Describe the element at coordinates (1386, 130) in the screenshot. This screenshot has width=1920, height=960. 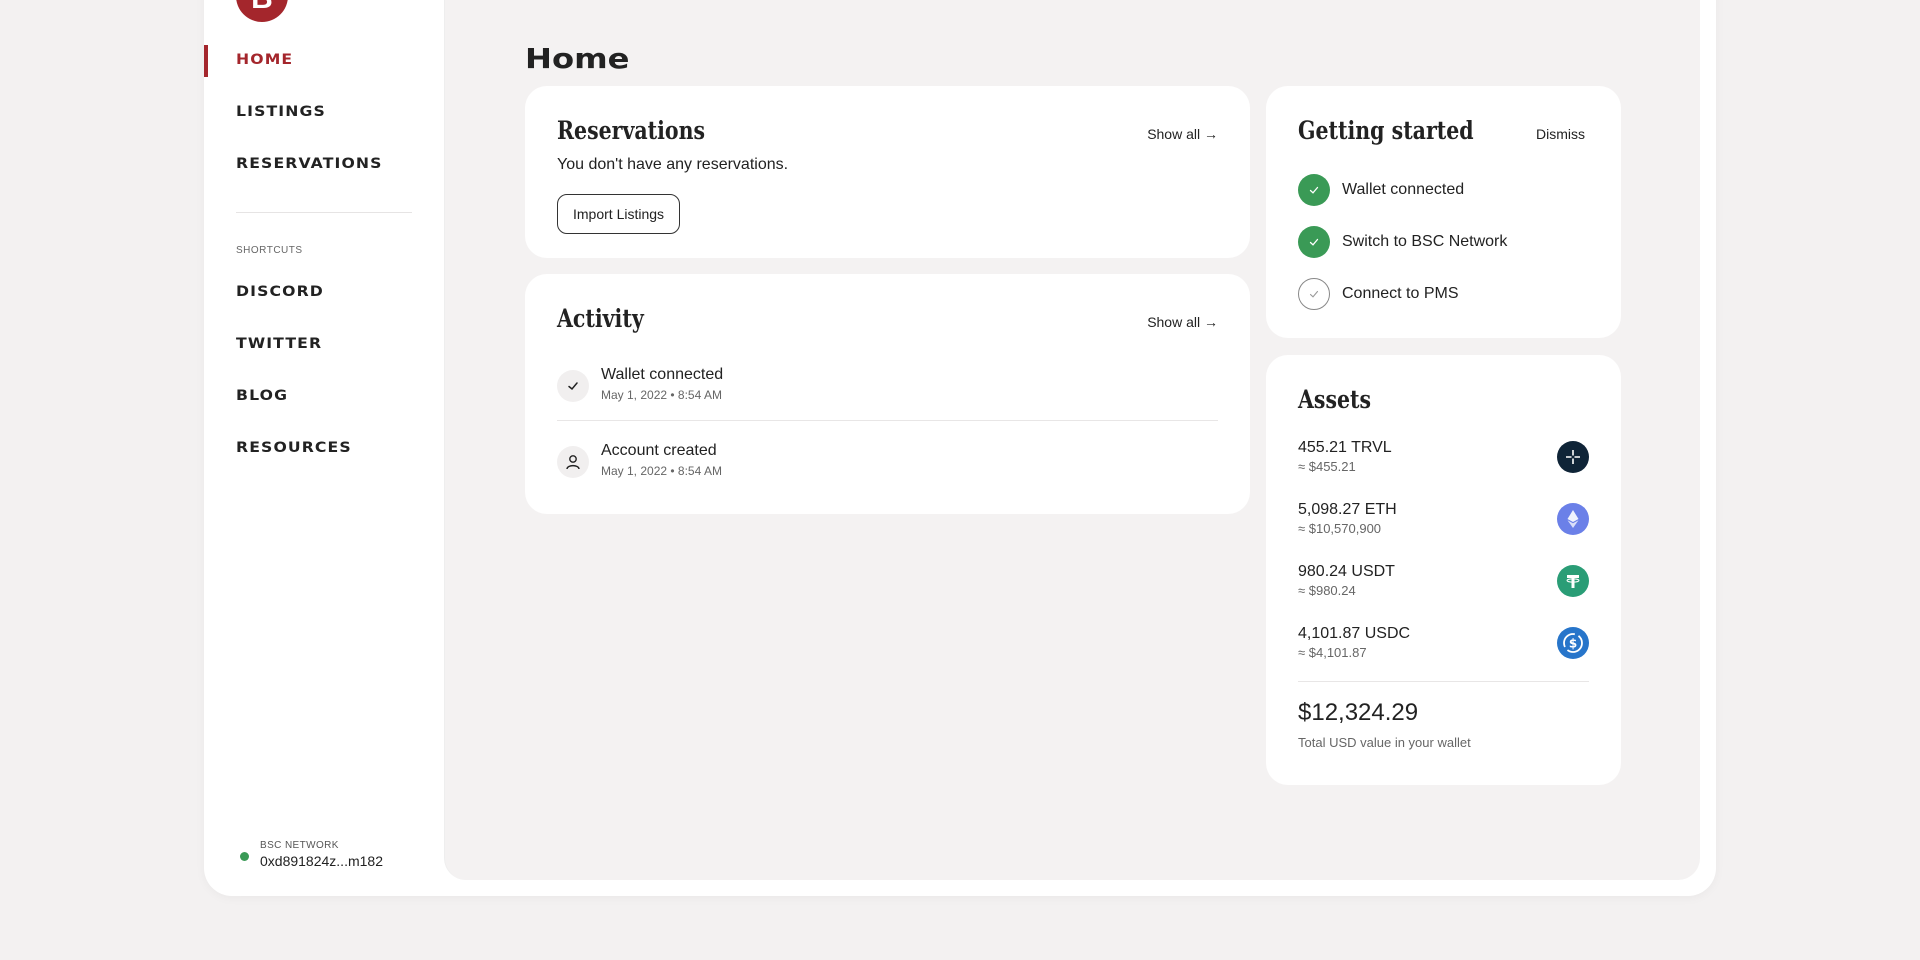
I see `getting-started-title: Getting started` at that location.